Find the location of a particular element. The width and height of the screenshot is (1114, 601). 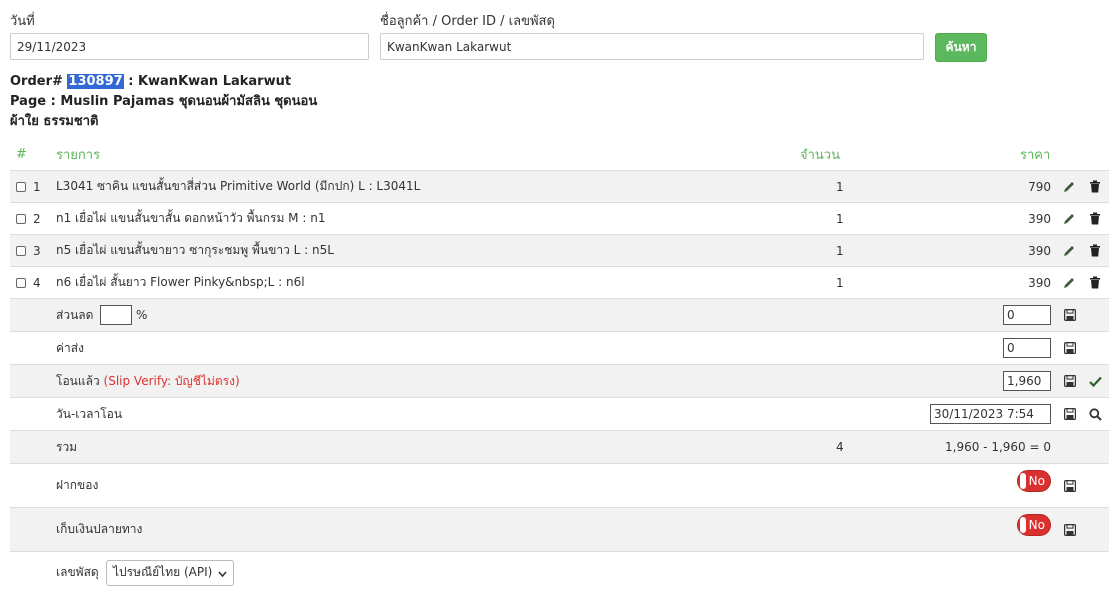

deposit-row: ฝากของ No is located at coordinates (559, 485).